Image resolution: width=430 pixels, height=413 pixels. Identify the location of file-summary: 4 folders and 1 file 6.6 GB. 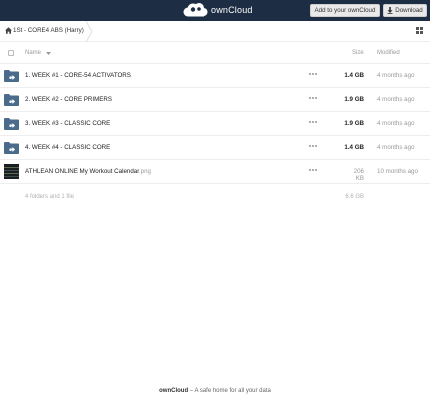
(215, 196).